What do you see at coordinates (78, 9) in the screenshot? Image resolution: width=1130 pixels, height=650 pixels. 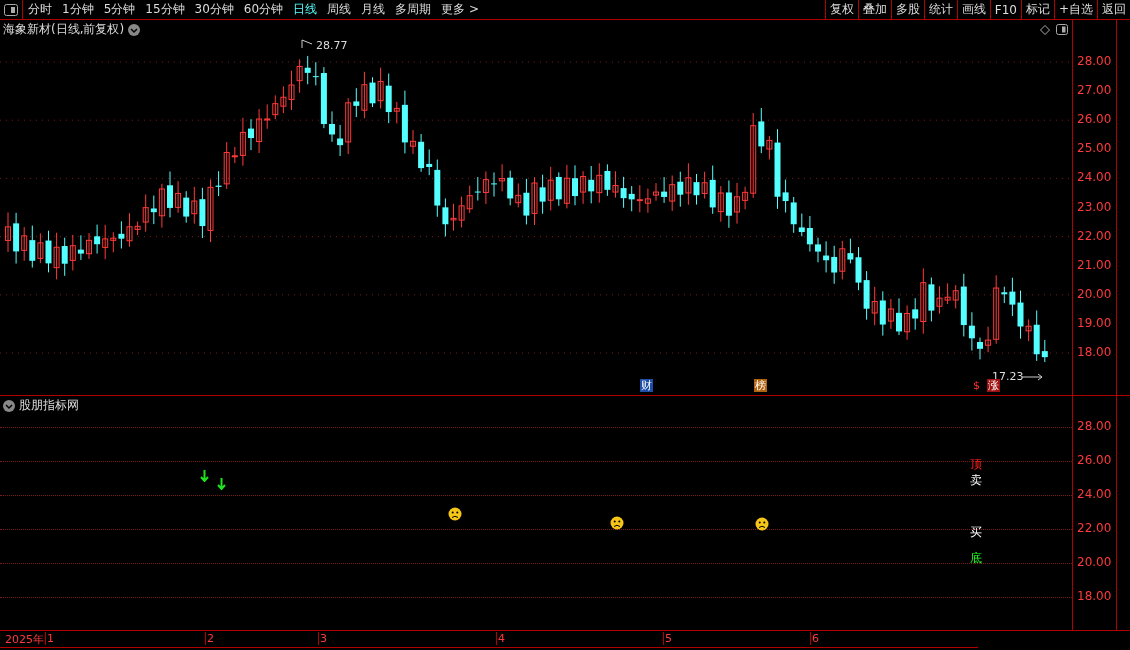 I see `period-tab: 1分钟` at bounding box center [78, 9].